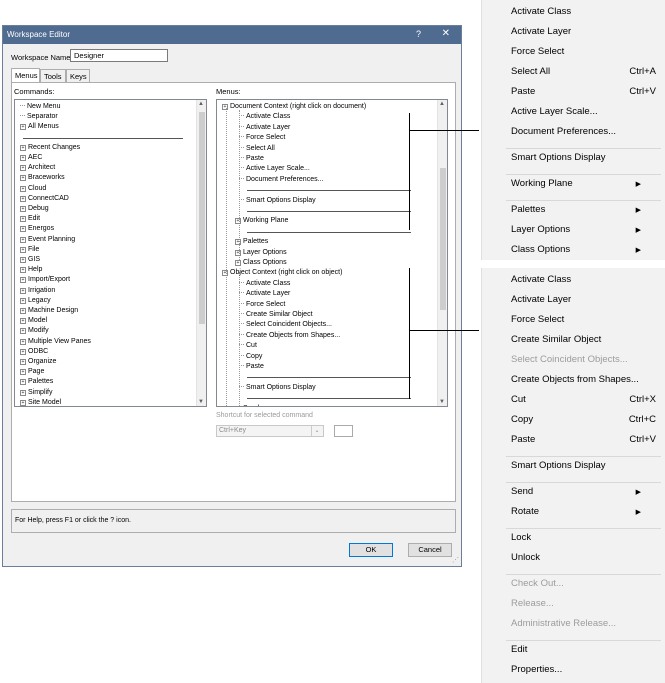  I want to click on menu-tree-item-select-all: Select All, so click(257, 149).